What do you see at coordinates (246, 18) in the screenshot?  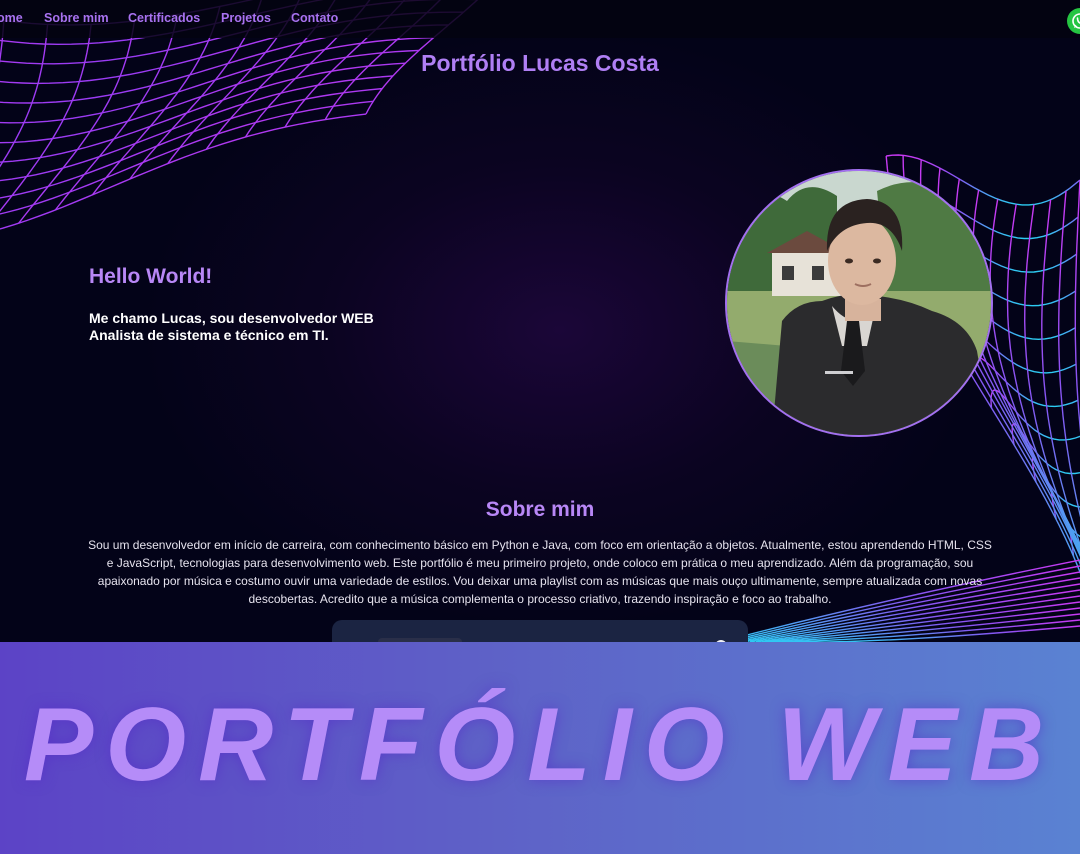 I see `nav-link-projetos: Projetos` at bounding box center [246, 18].